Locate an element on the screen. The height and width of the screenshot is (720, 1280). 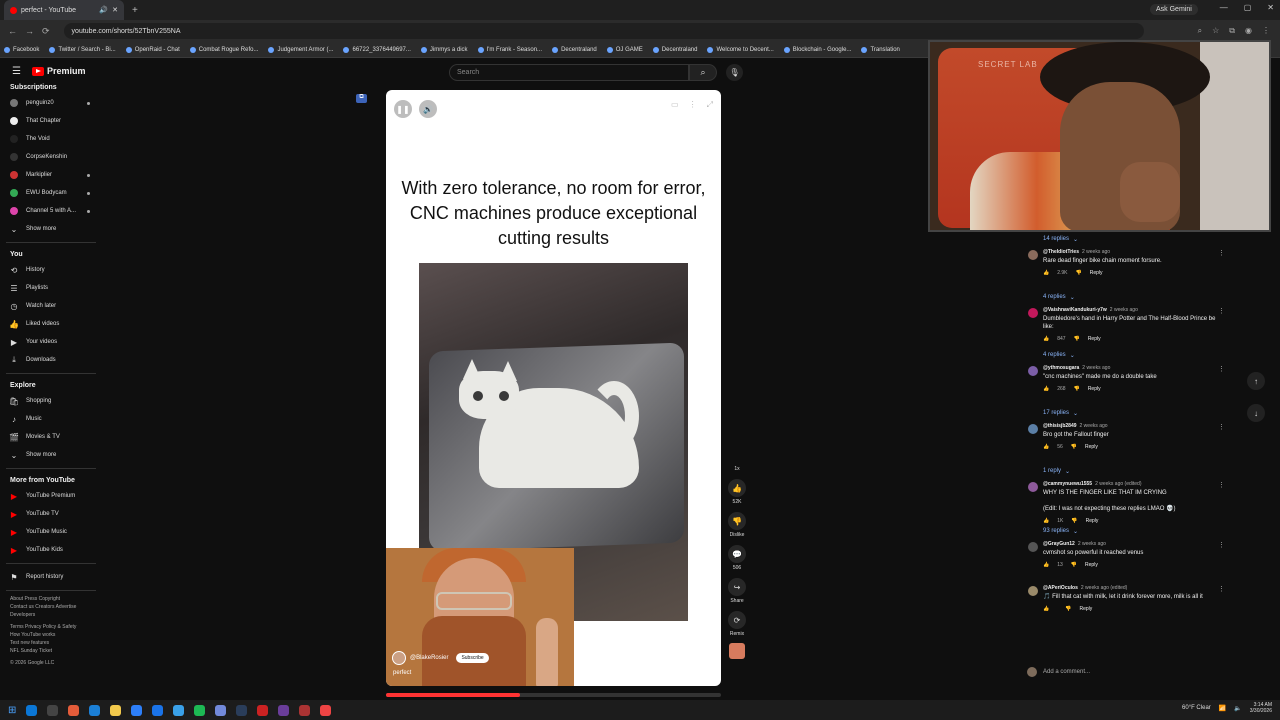
share-button: ↪ is located at coordinates (737, 587).